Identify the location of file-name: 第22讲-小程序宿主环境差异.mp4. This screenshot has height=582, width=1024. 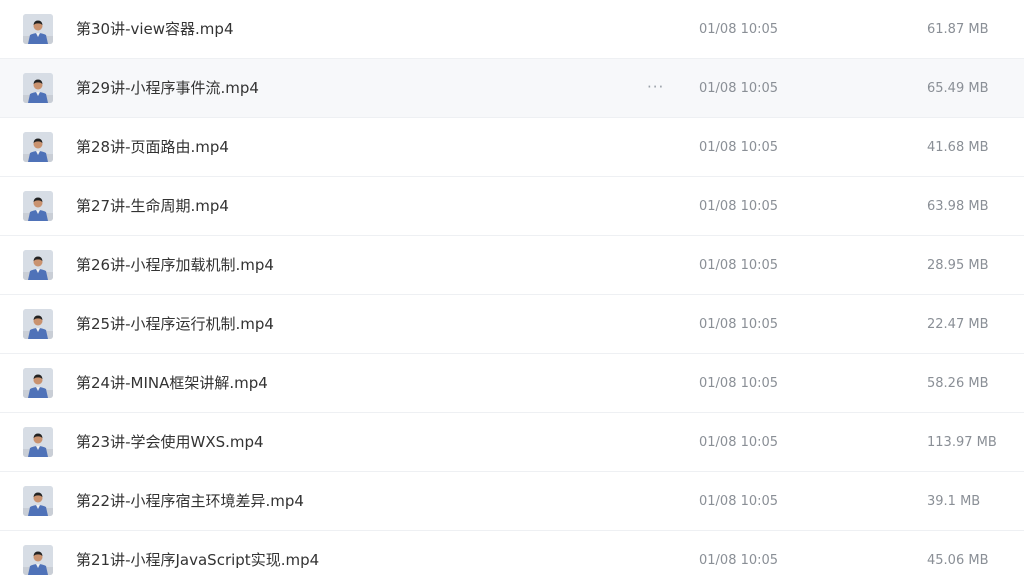
(190, 501).